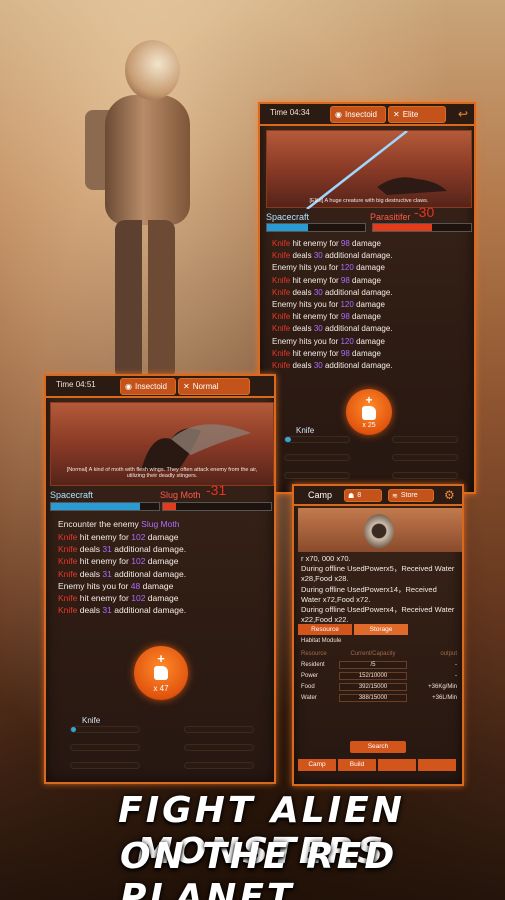 The height and width of the screenshot is (900, 505). I want to click on enemy-hp-fill, so click(169, 506).